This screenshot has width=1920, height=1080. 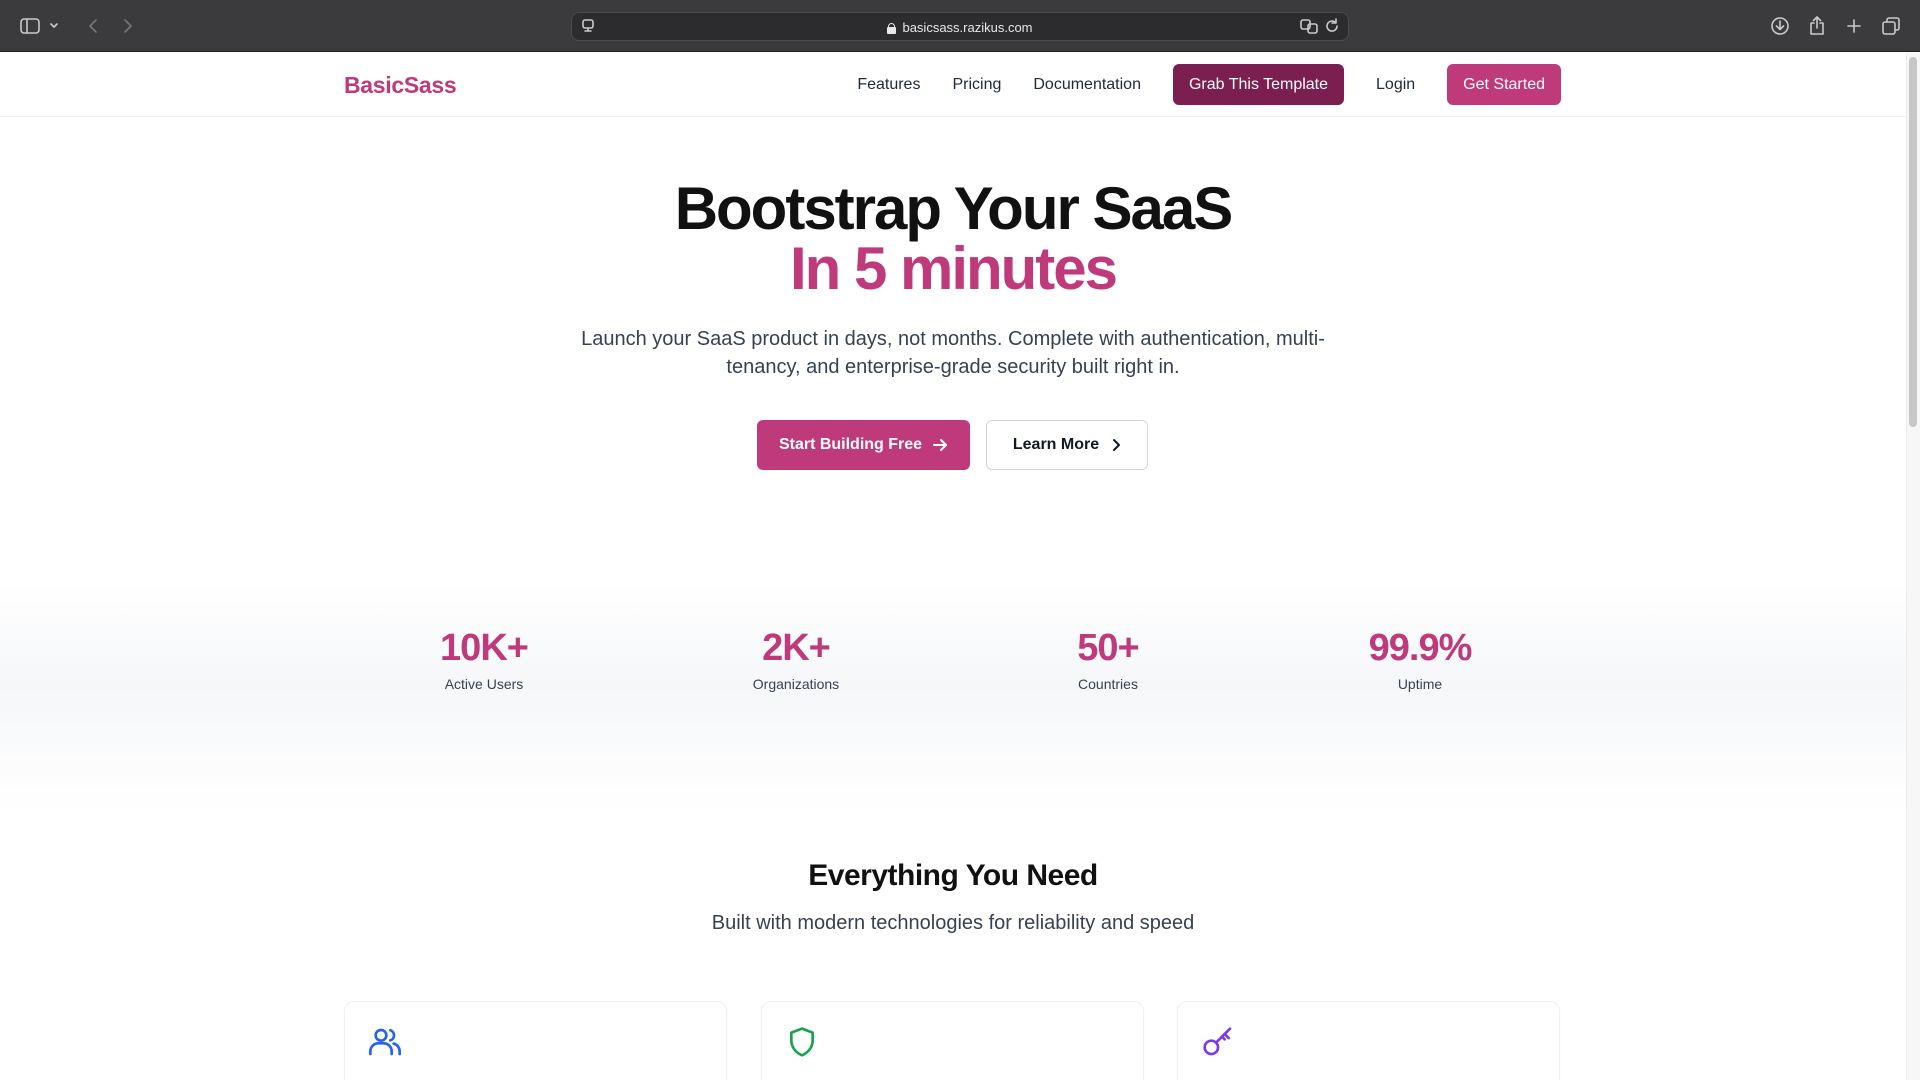 What do you see at coordinates (802, 1044) in the screenshot?
I see `shield-icon` at bounding box center [802, 1044].